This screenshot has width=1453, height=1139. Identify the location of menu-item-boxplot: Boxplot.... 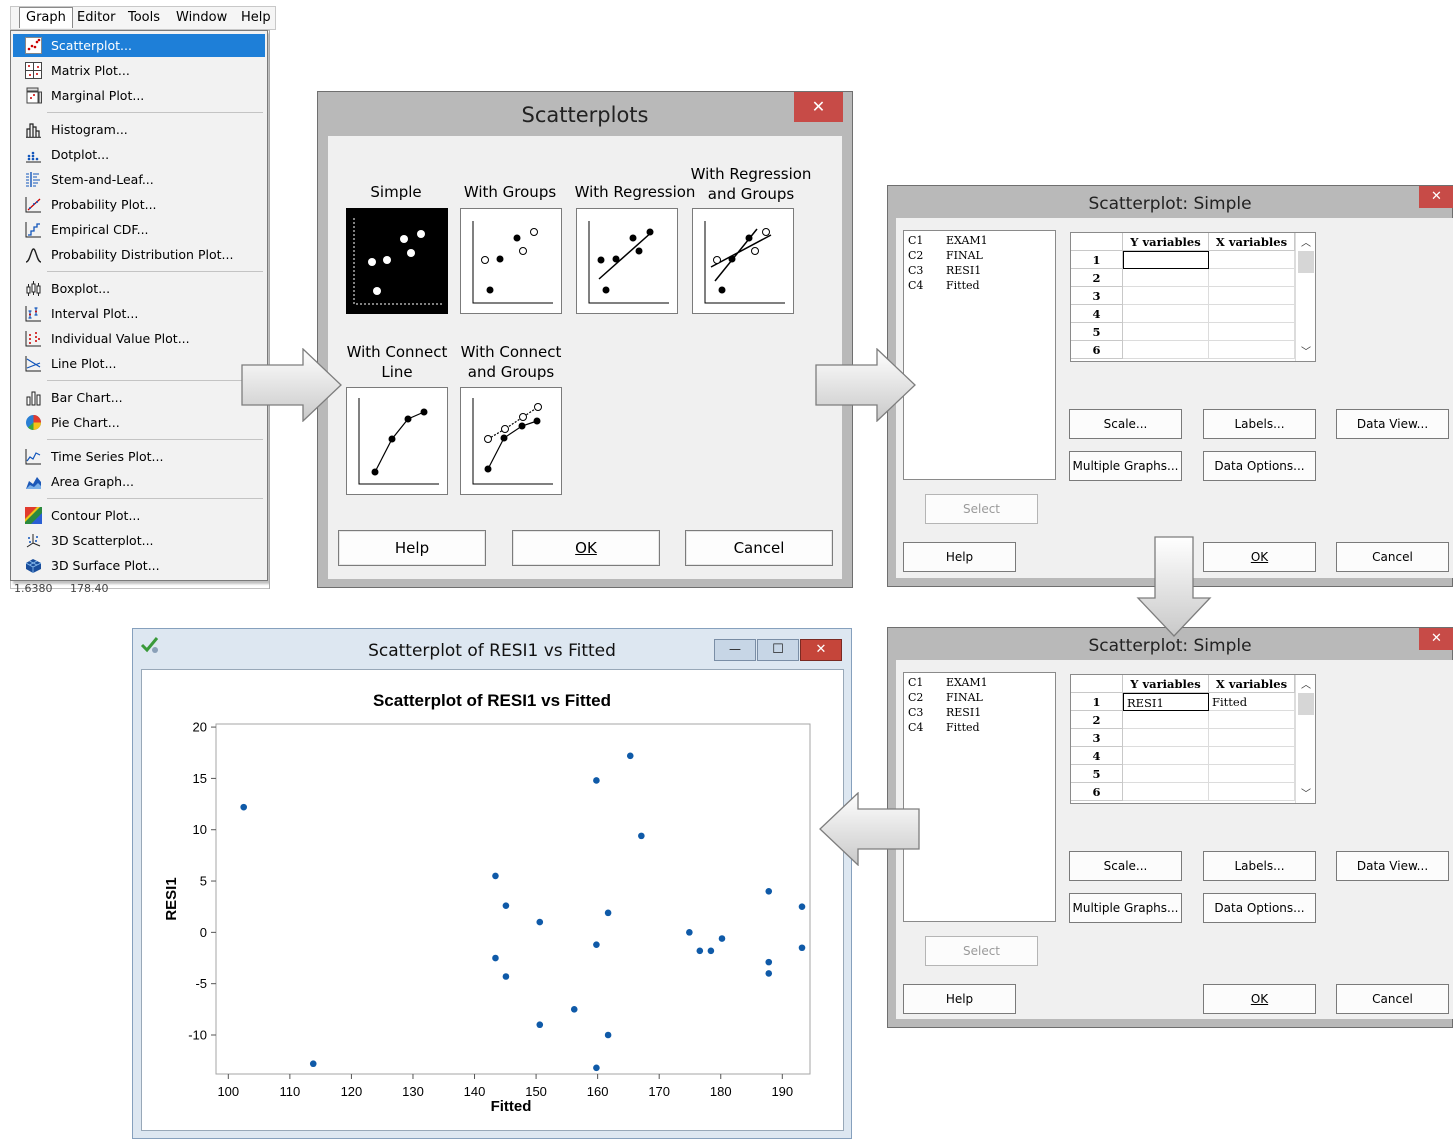
(139, 288).